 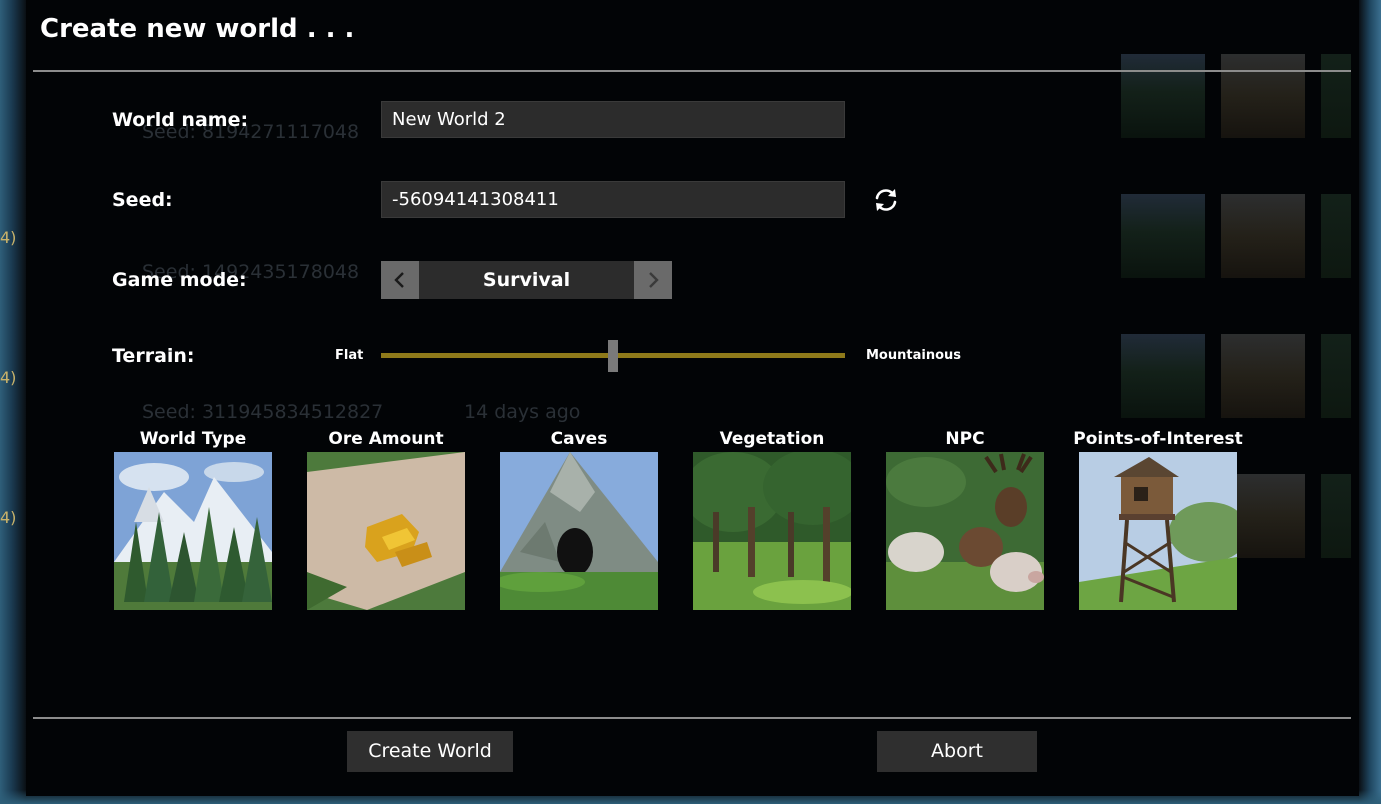 I want to click on option-label: Points-of-Interest, so click(x=1158, y=439).